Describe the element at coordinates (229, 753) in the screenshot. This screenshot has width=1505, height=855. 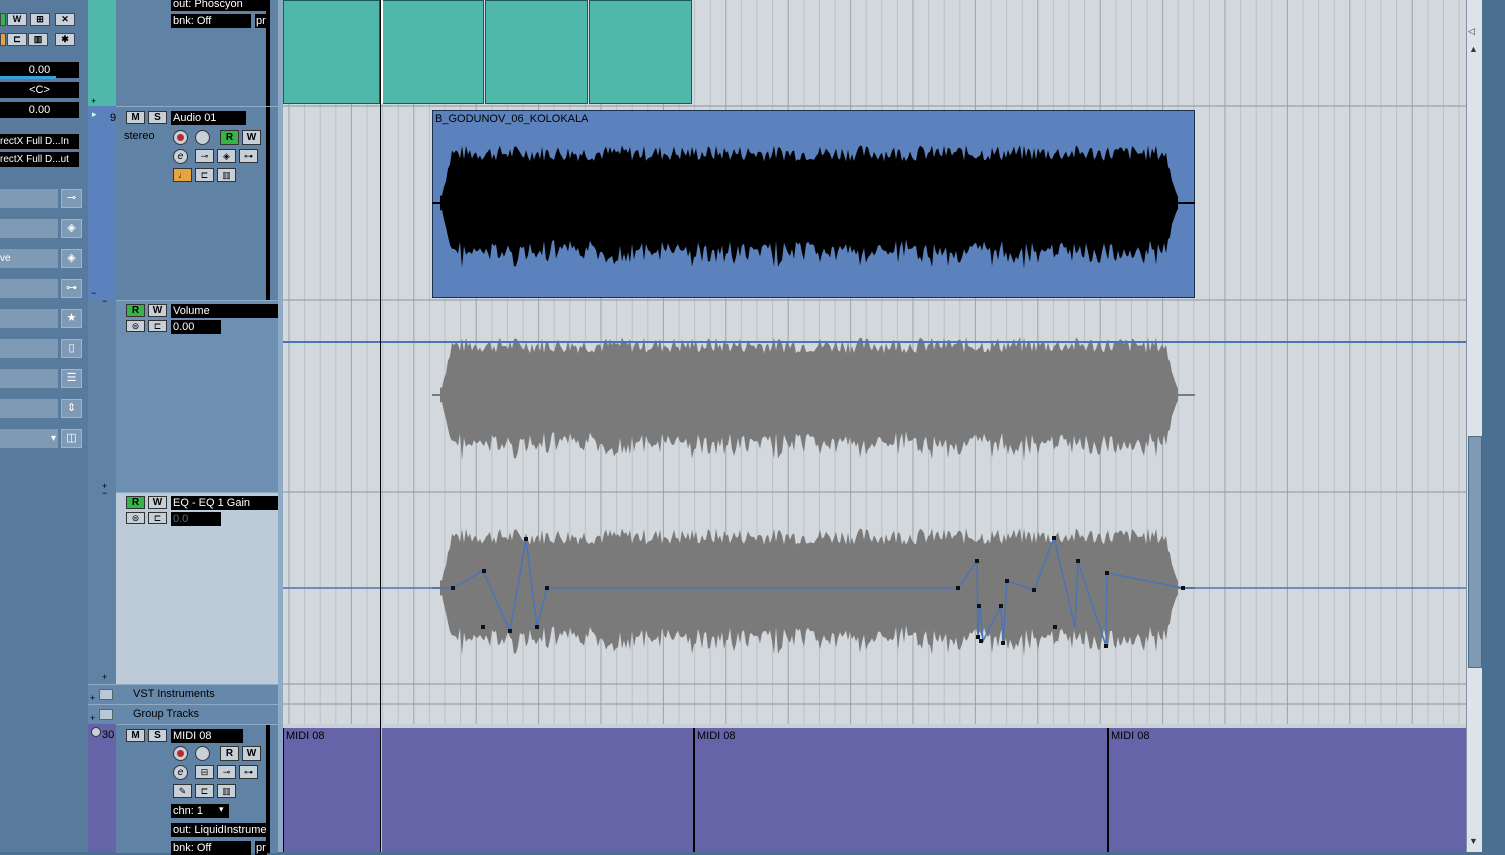
I see `midi-read-button: R` at that location.